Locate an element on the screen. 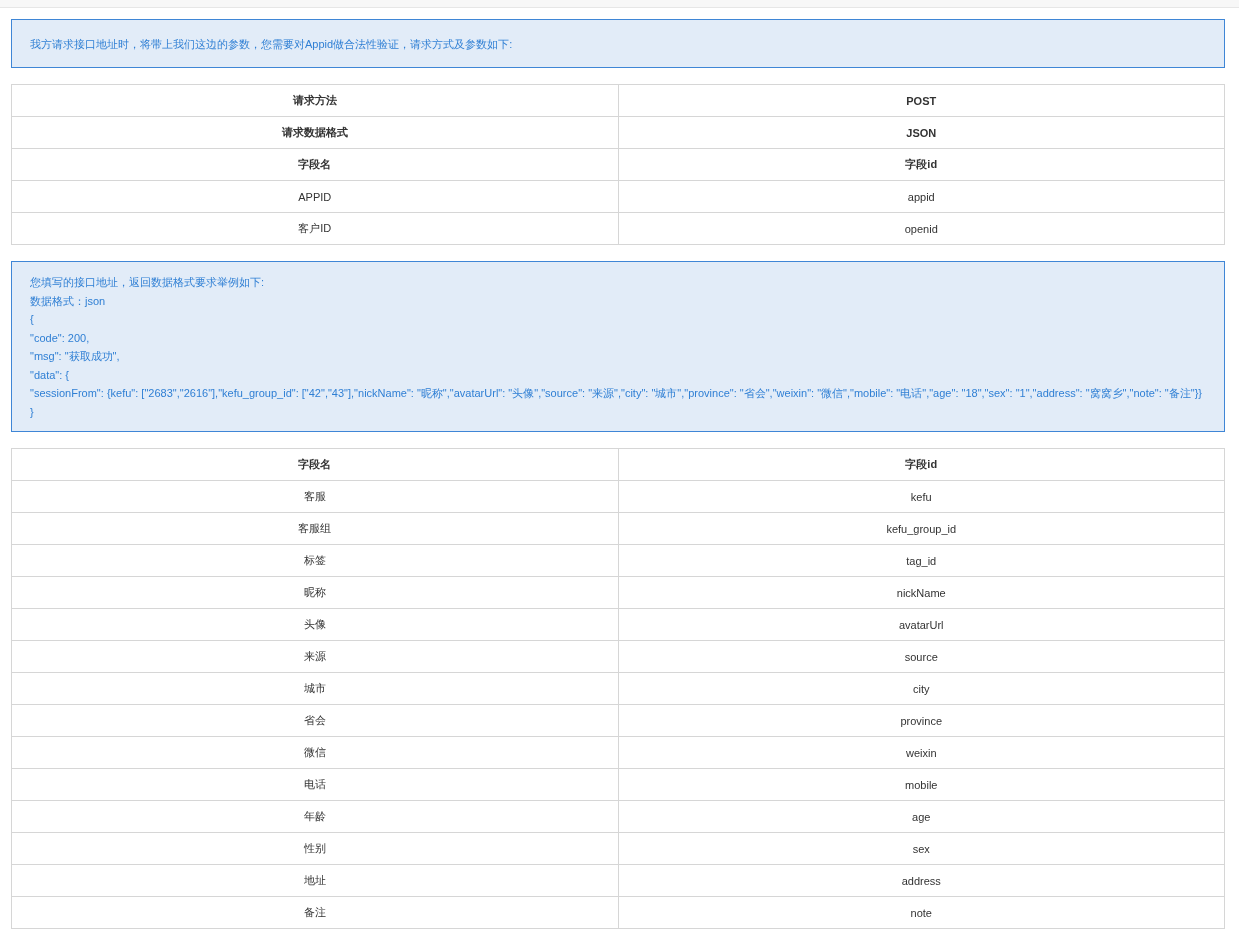 This screenshot has height=940, width=1239. code-line: } is located at coordinates (32, 412).